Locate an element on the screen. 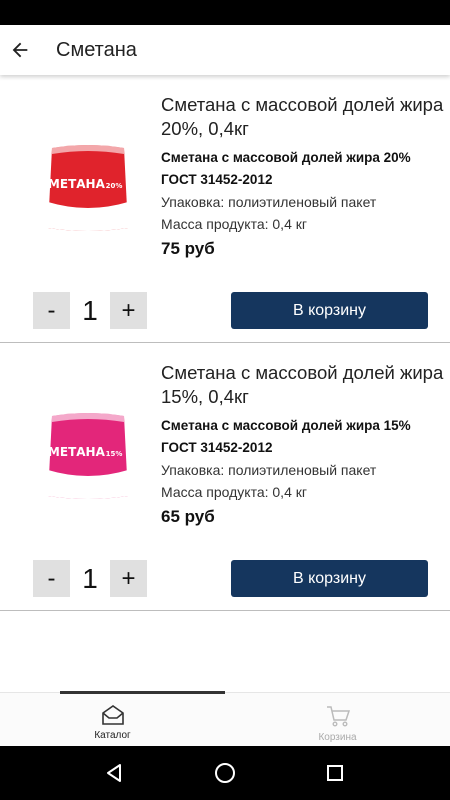  tab-catalog: Каталог is located at coordinates (112, 719).